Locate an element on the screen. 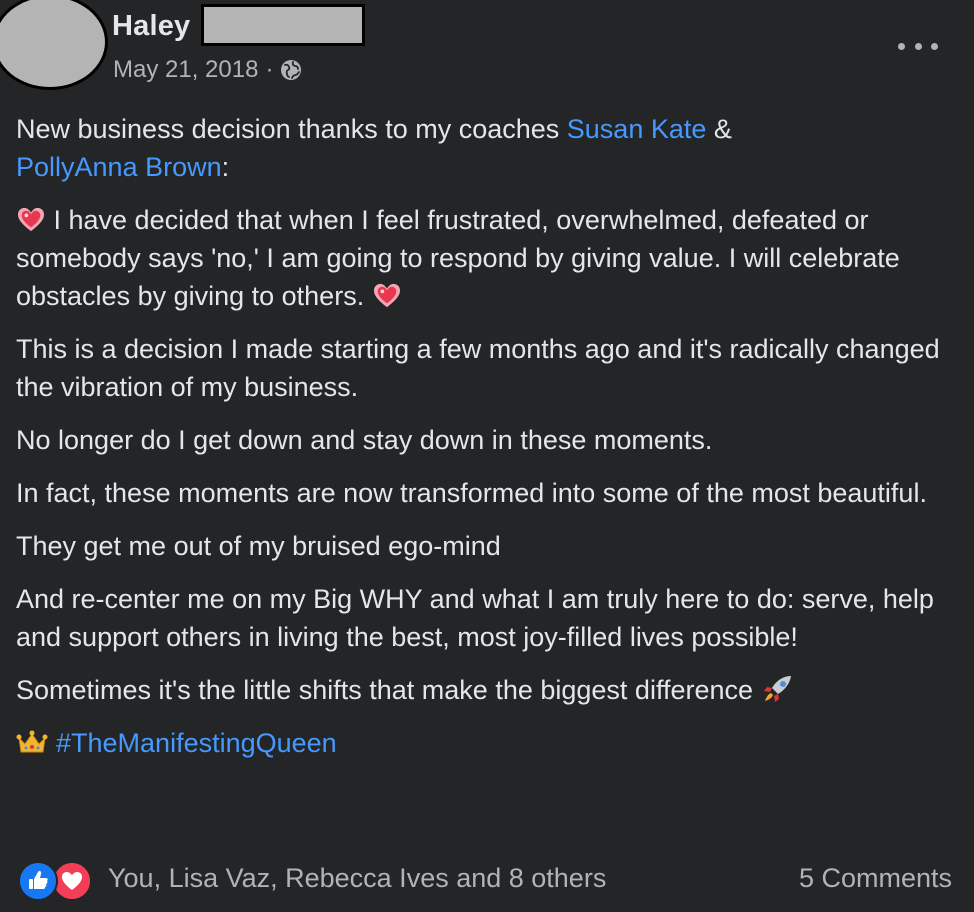 Image resolution: width=974 pixels, height=912 pixels. hashtag-link: #TheManifestingQueen is located at coordinates (196, 743).